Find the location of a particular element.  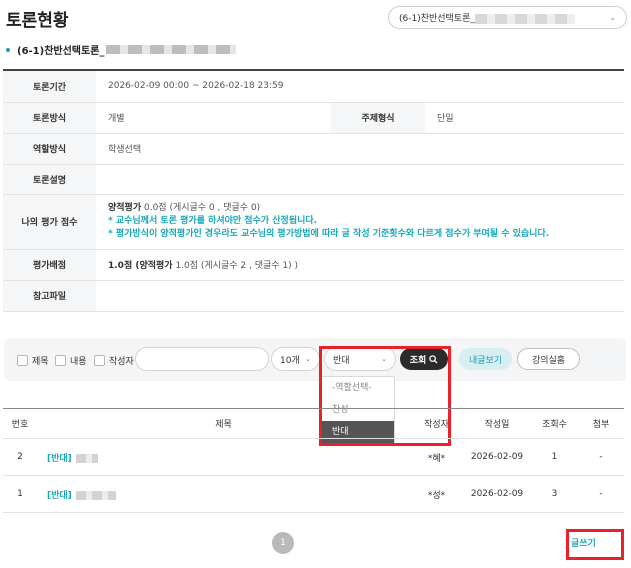

debate-name: (6-1)찬반선택토론_ is located at coordinates (61, 51).